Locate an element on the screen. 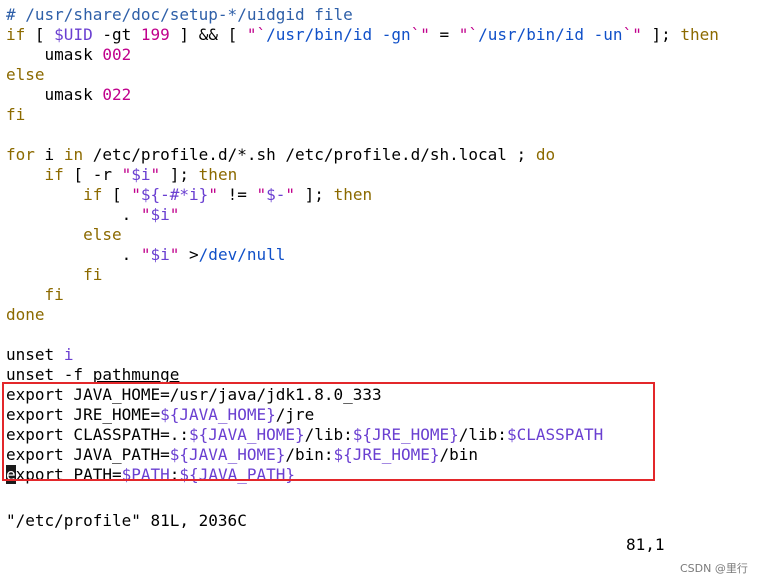 Image resolution: width=764 pixels, height=581 pixels. code-line: # /usr/share/doc/setup-*/uidgid file is located at coordinates (179, 15).